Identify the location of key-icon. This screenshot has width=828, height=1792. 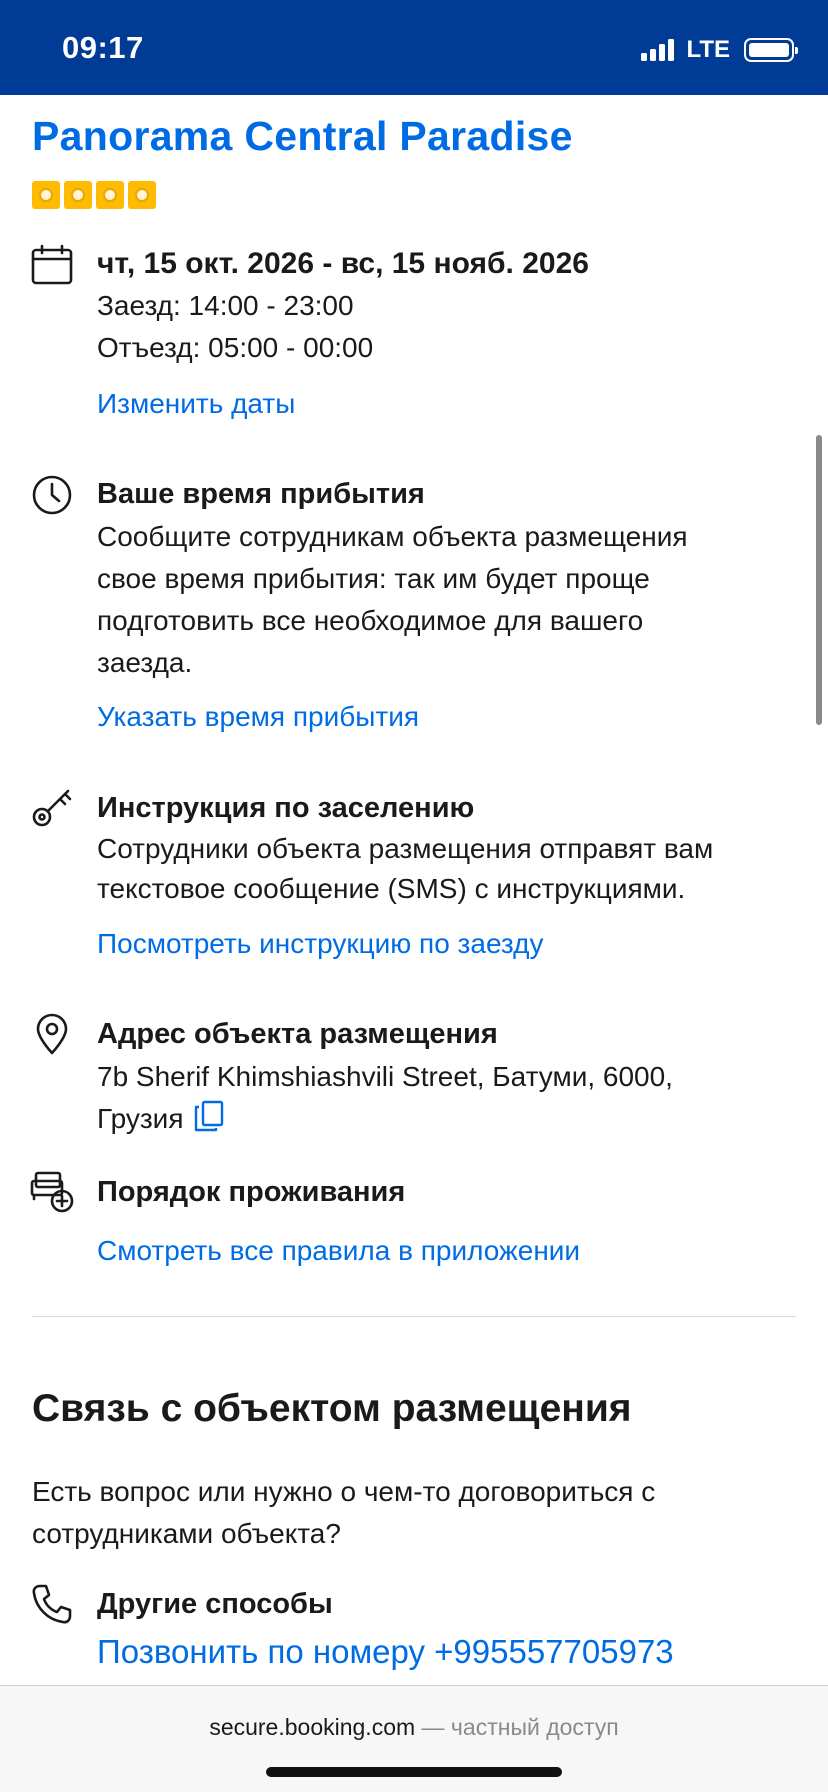
(52, 807).